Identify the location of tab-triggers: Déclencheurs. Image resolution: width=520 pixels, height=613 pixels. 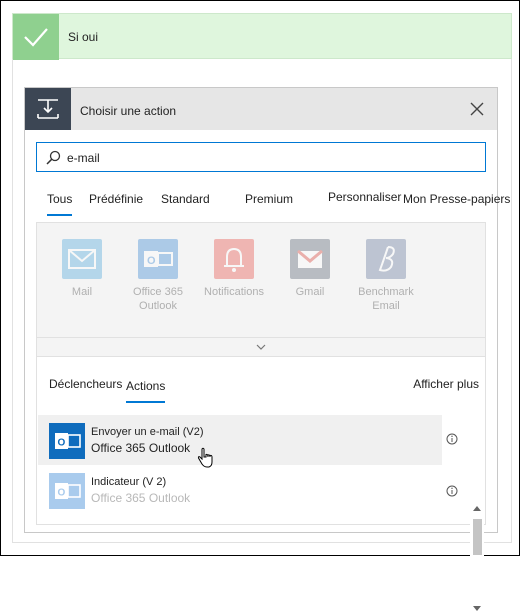
(85, 384).